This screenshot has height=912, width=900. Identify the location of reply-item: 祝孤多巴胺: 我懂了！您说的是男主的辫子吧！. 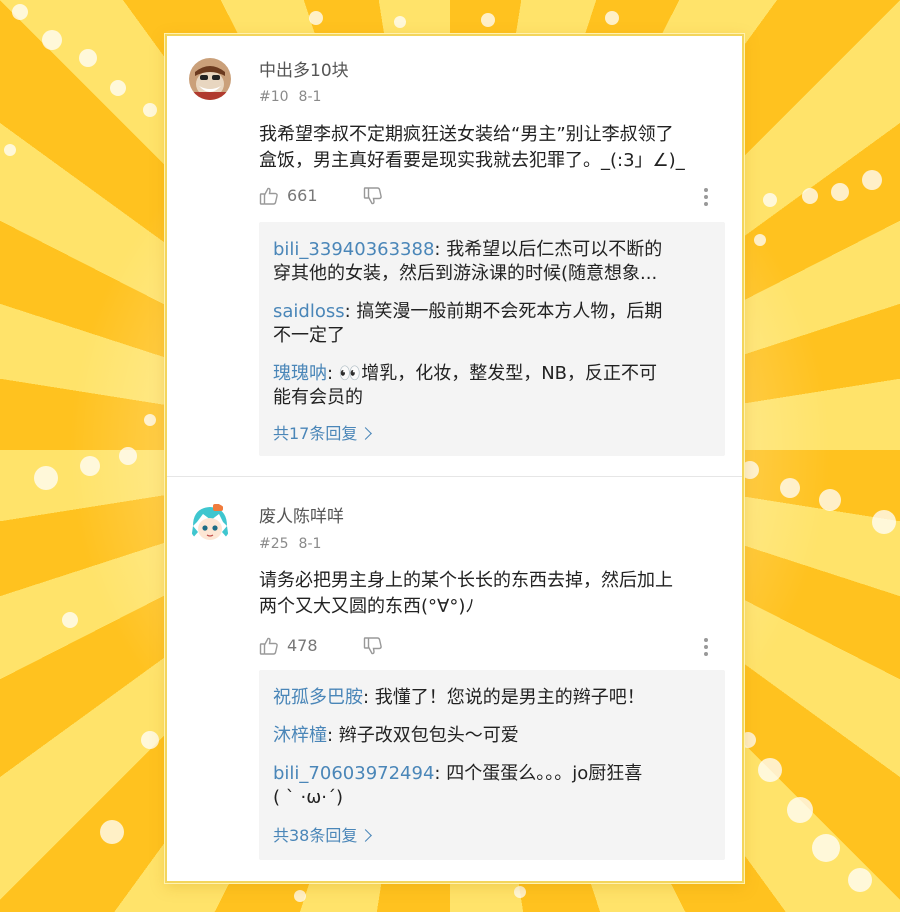
(488, 698).